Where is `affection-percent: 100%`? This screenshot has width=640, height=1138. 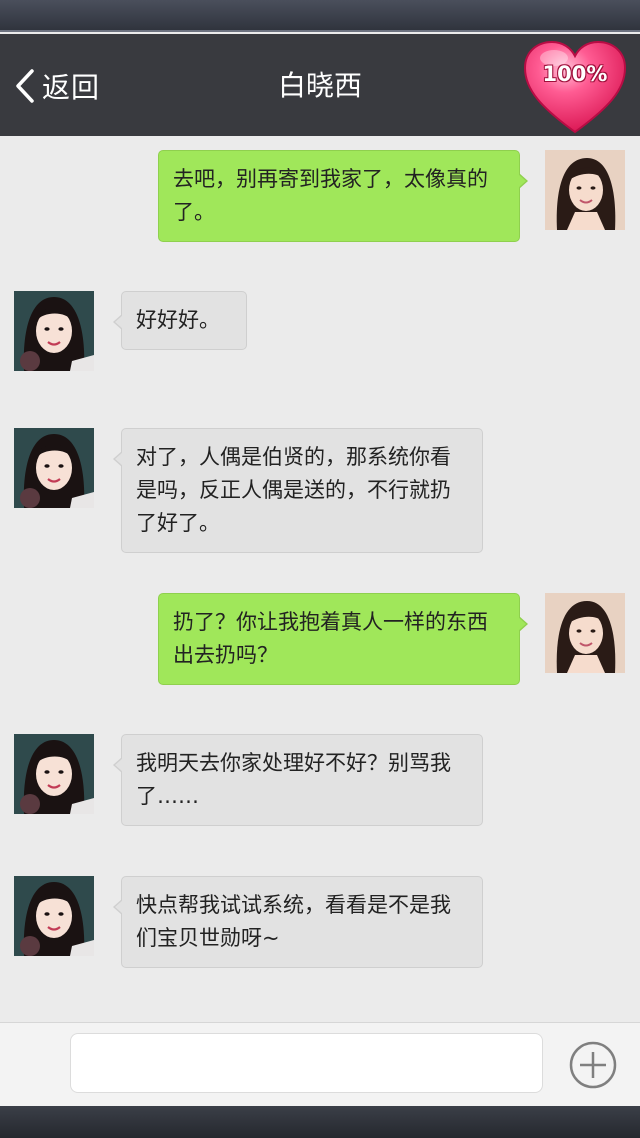
affection-percent: 100% is located at coordinates (575, 74).